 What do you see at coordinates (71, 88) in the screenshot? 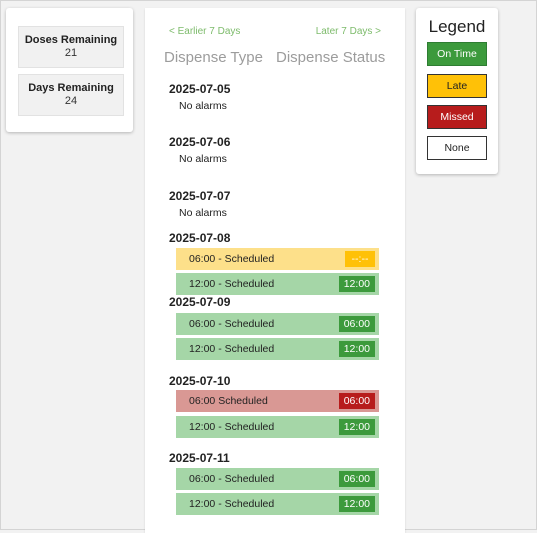
I see `days-remaining-label: Days Remaining` at bounding box center [71, 88].